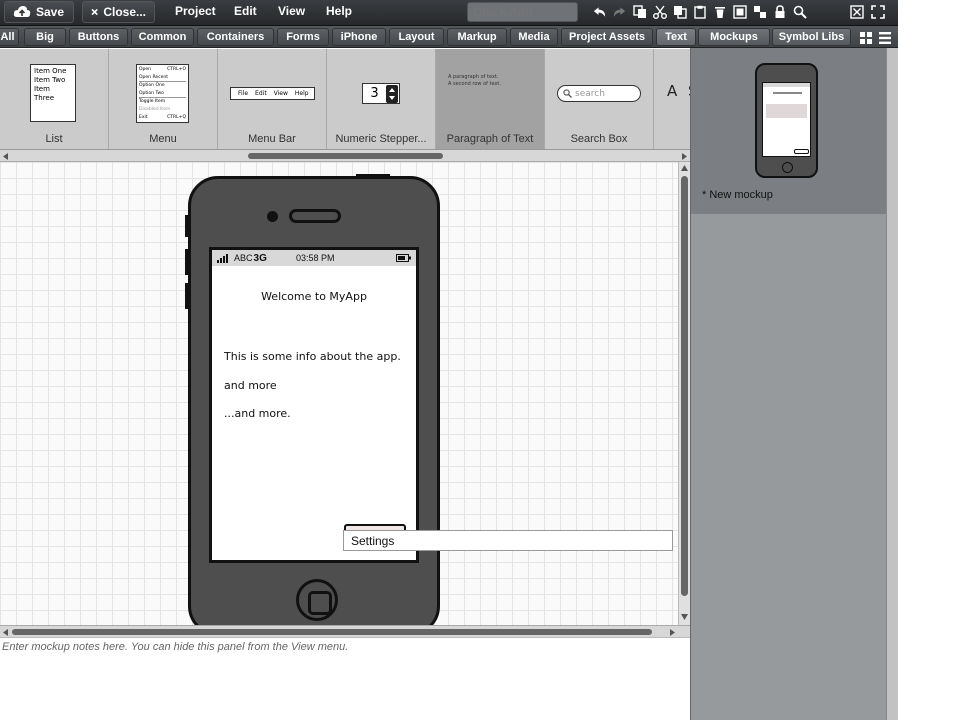 This screenshot has width=960, height=720. What do you see at coordinates (272, 216) in the screenshot?
I see `camera-icon` at bounding box center [272, 216].